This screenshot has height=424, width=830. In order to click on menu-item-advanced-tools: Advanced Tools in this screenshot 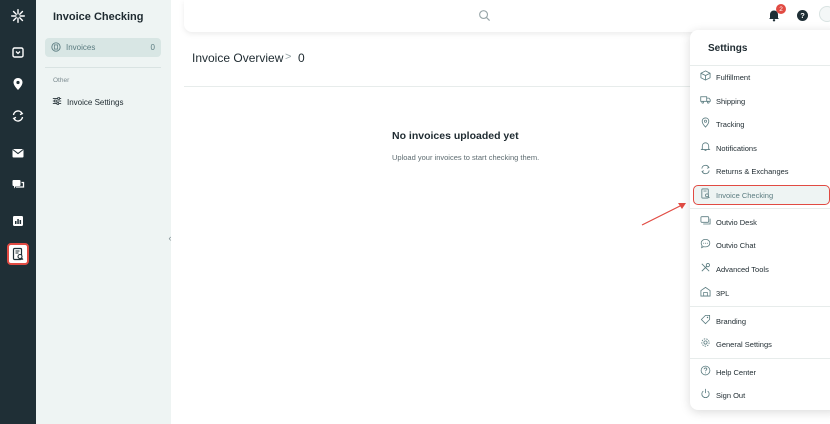, I will do `click(765, 269)`.